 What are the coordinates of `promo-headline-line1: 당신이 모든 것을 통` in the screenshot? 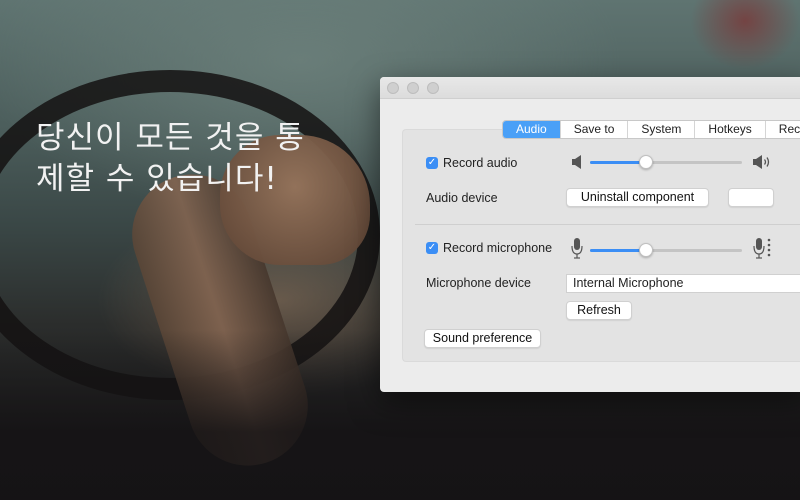 It's located at (170, 138).